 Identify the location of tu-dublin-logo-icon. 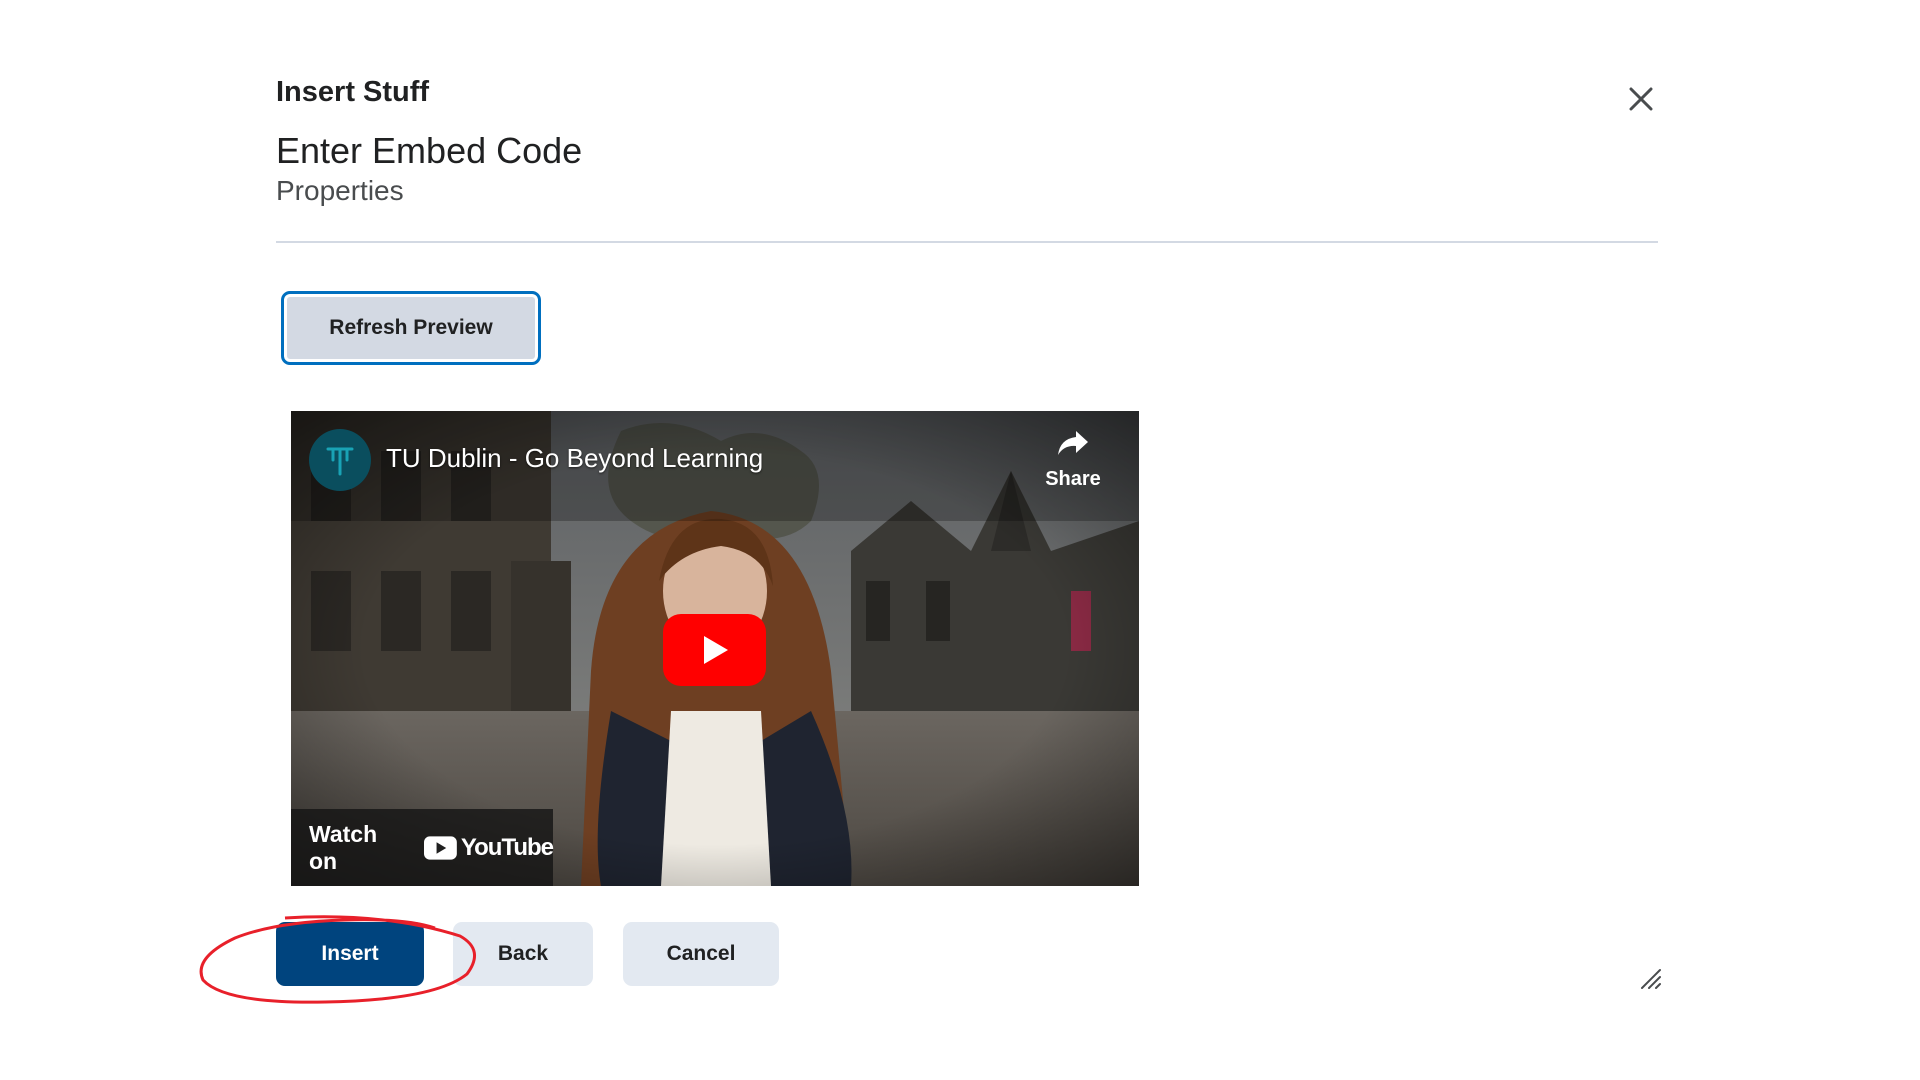
(340, 461).